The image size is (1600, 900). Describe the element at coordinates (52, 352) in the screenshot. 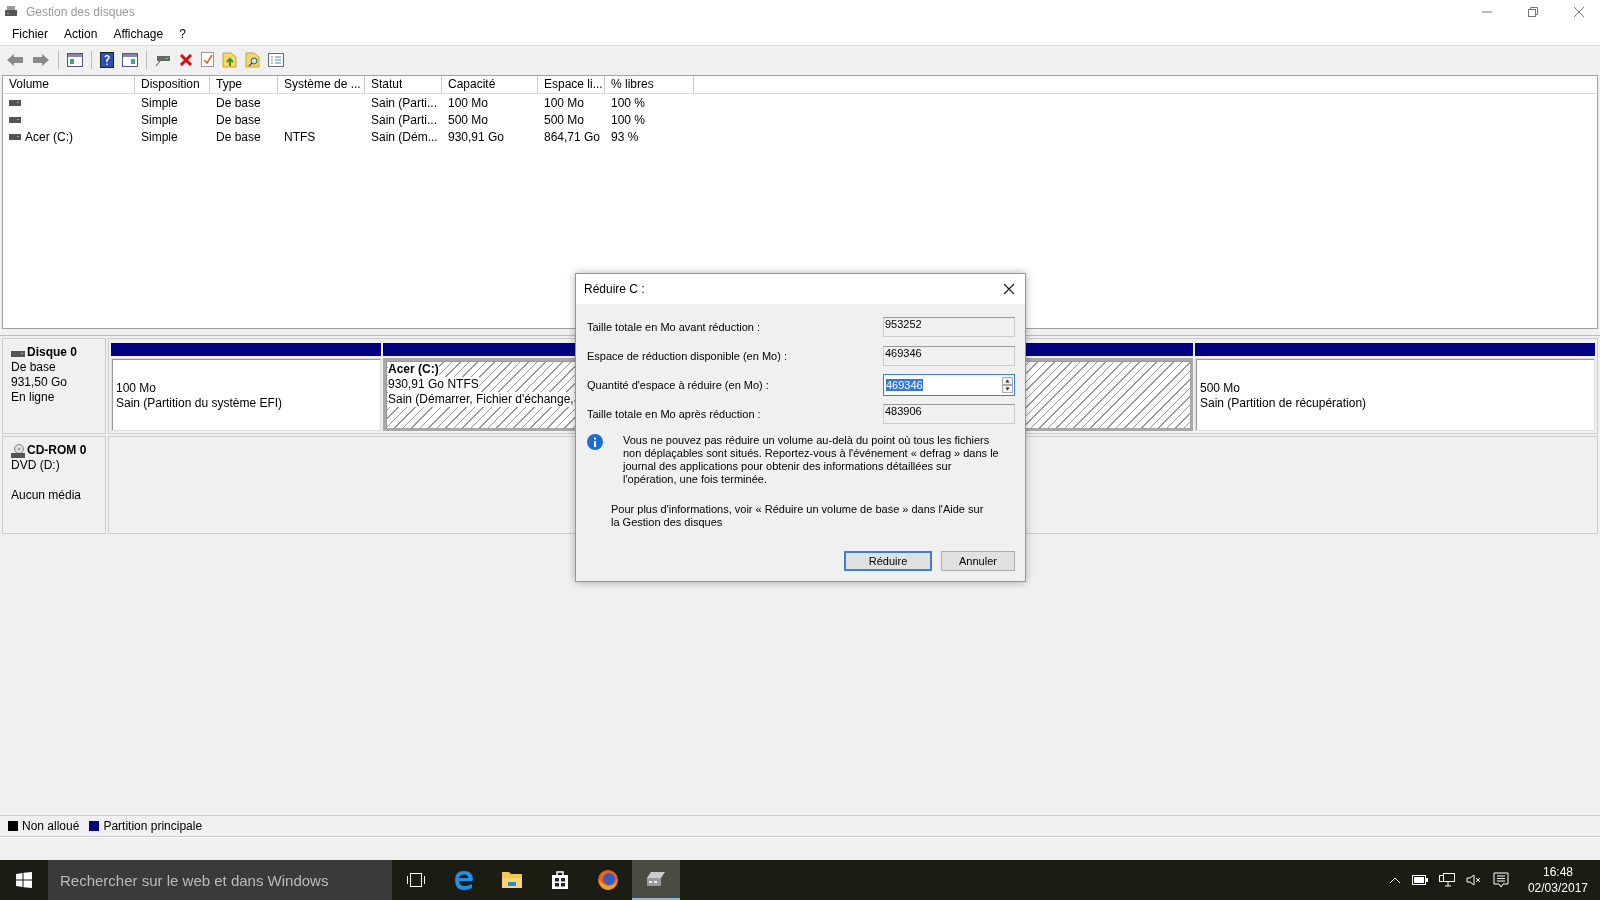

I see `disk-name: Disque 0` at that location.